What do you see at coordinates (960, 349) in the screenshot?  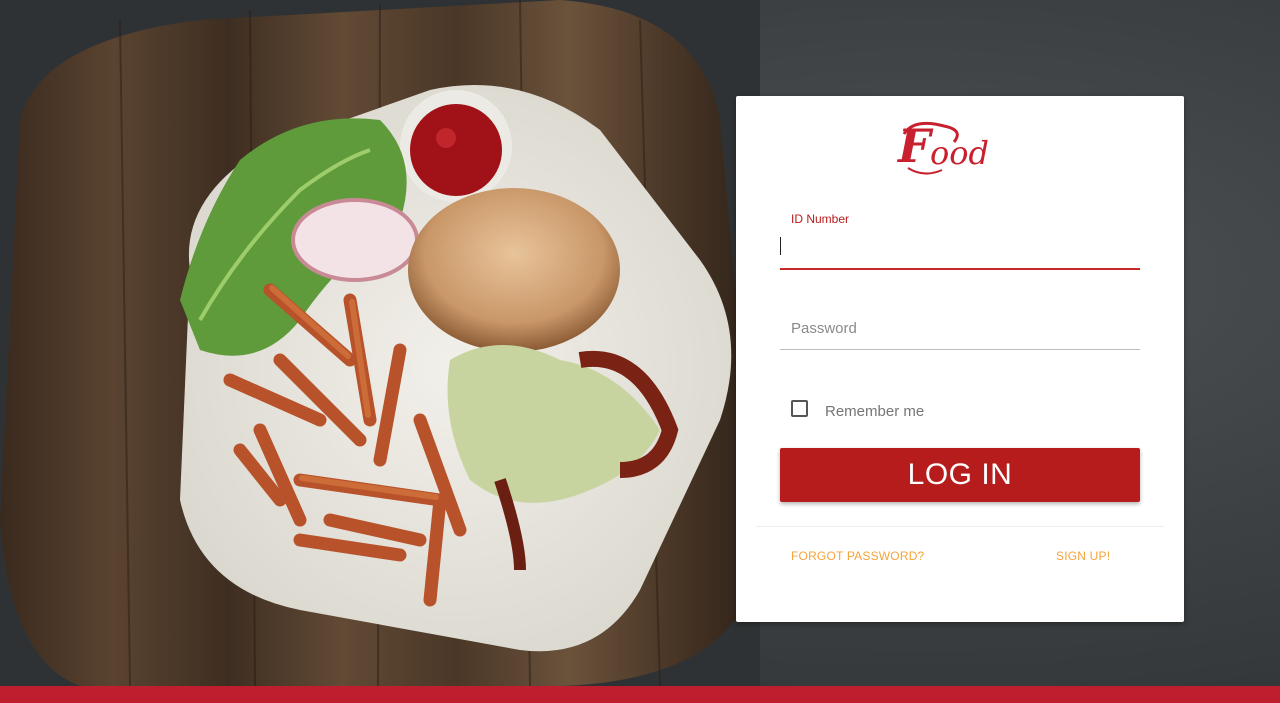 I see `password-underline` at bounding box center [960, 349].